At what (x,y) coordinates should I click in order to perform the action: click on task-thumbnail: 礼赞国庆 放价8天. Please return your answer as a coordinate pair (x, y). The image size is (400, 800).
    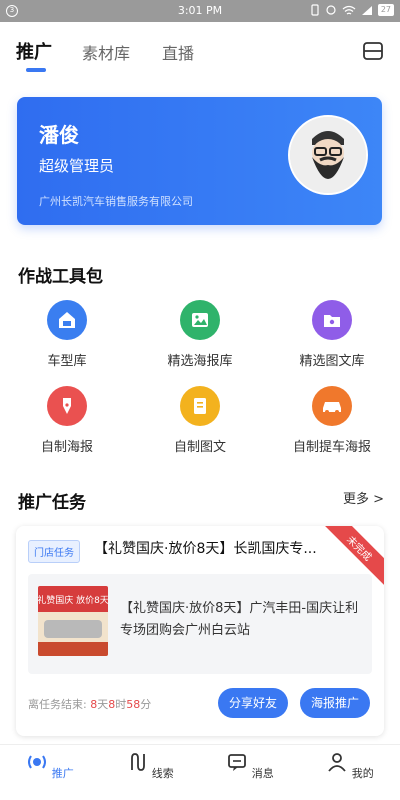
    Looking at the image, I should click on (73, 621).